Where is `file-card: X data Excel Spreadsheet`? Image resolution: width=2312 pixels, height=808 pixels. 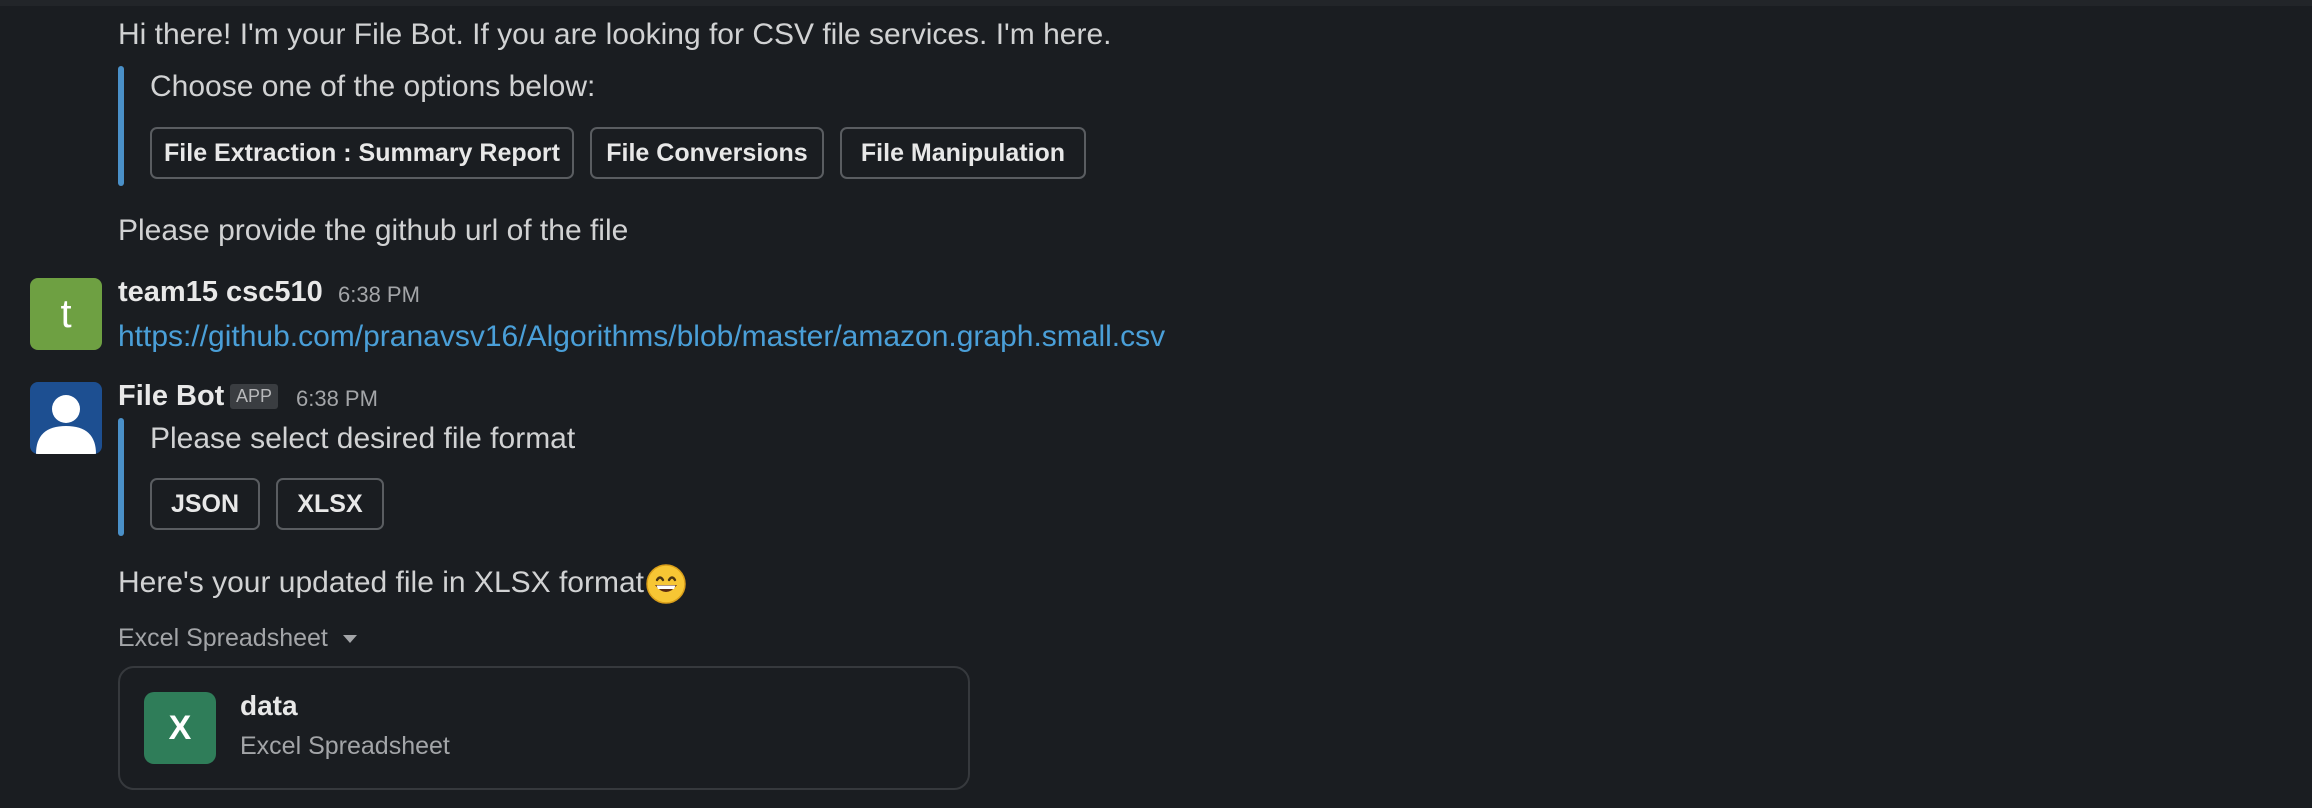 file-card: X data Excel Spreadsheet is located at coordinates (544, 728).